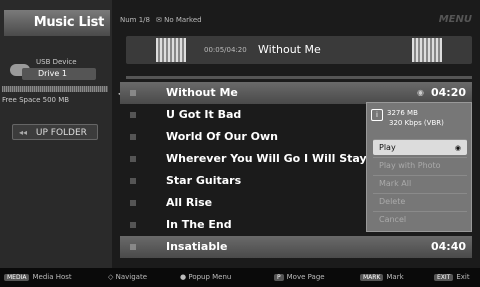 This screenshot has width=480, height=287. I want to click on menu-play: Play ◉, so click(420, 147).